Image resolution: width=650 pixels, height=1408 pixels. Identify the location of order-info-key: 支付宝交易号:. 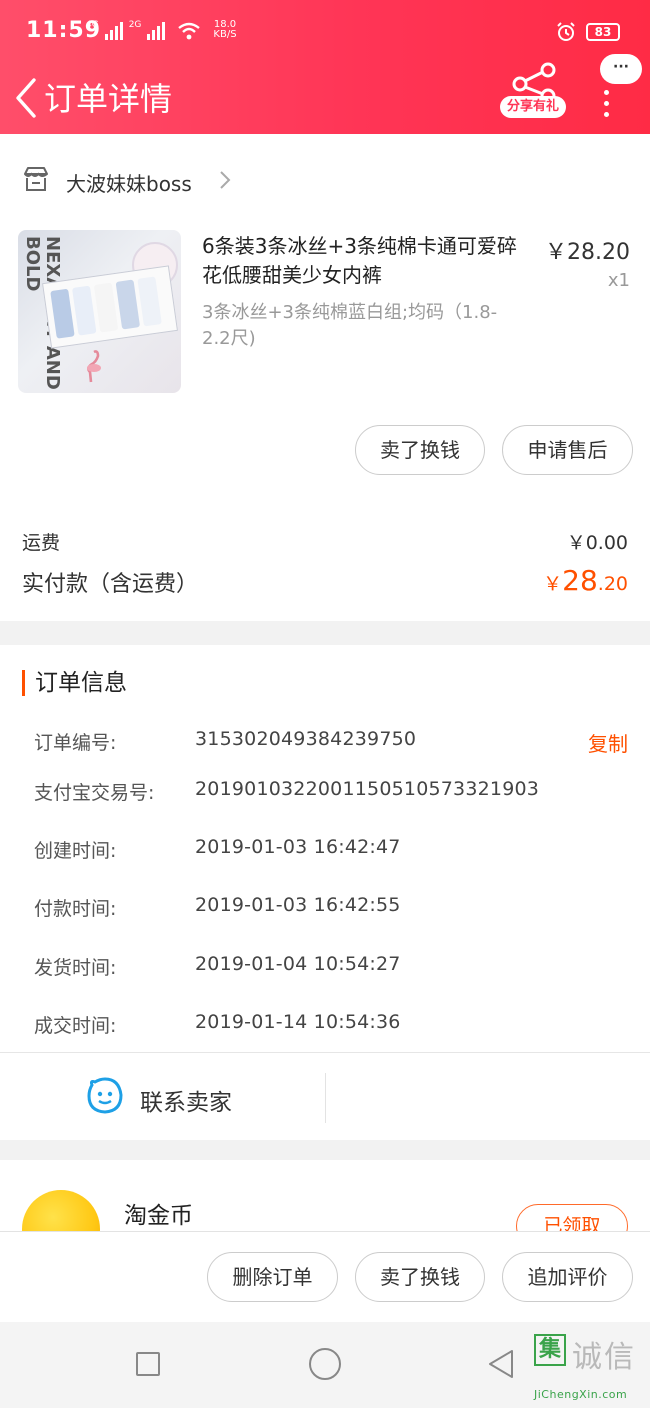
(94, 793).